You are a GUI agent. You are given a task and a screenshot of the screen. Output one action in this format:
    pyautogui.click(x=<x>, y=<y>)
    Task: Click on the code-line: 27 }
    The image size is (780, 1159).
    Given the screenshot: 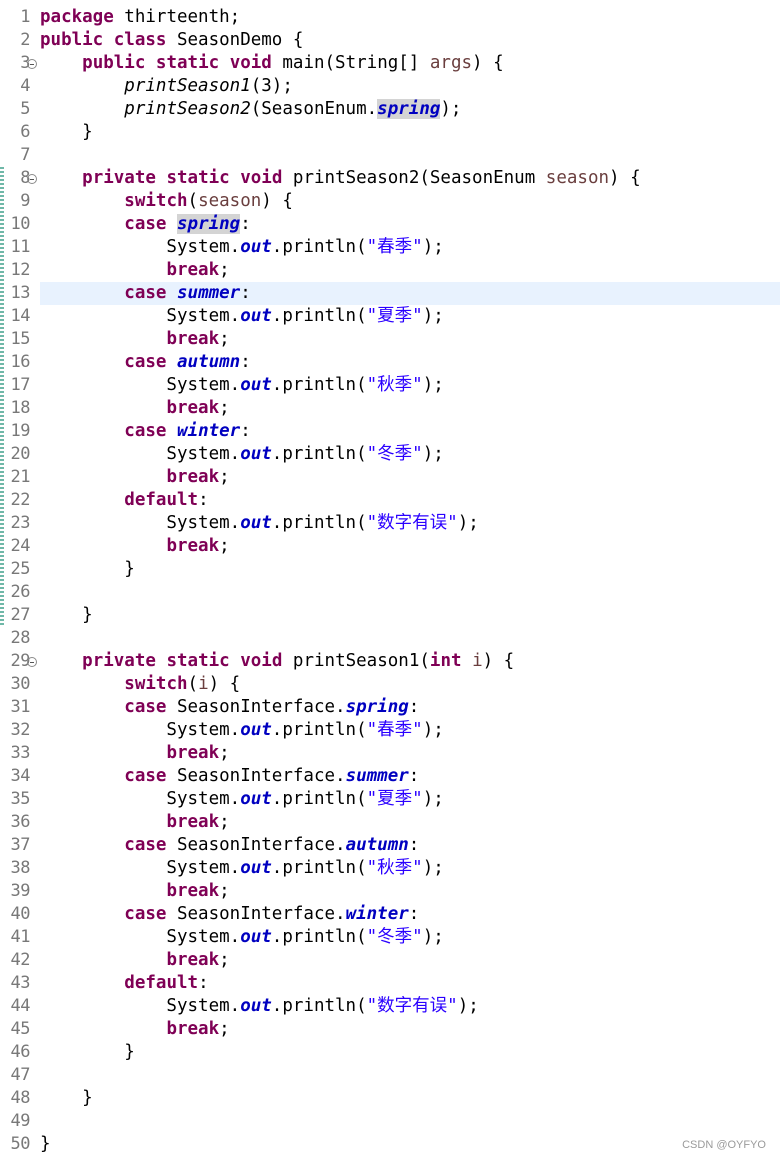 What is the action you would take?
    pyautogui.click(x=390, y=615)
    